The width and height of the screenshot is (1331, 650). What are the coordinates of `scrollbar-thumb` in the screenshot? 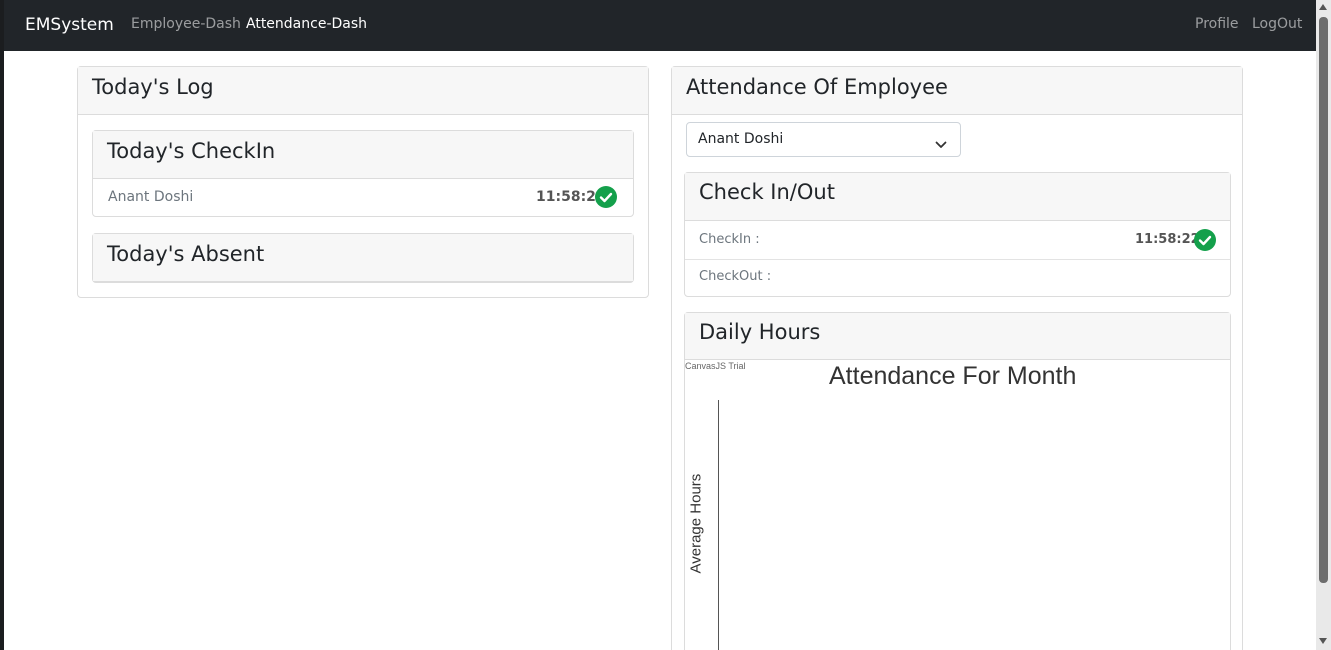 It's located at (1323, 300).